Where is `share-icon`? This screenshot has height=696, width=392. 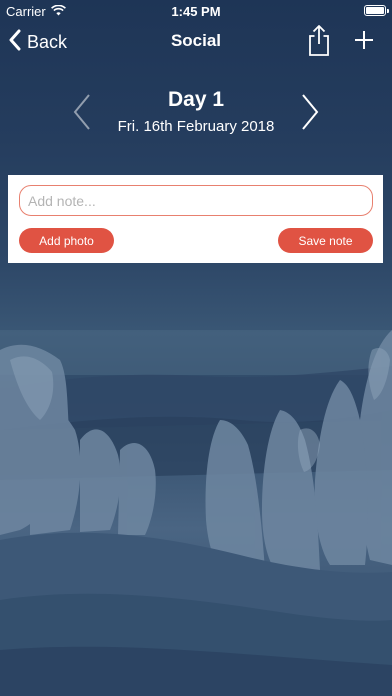 share-icon is located at coordinates (319, 43).